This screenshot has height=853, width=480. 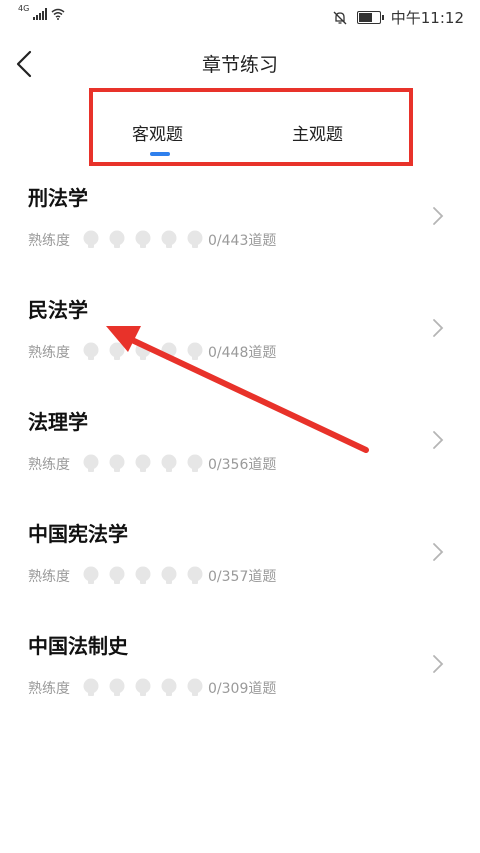 What do you see at coordinates (58, 14) in the screenshot?
I see `wifi-icon` at bounding box center [58, 14].